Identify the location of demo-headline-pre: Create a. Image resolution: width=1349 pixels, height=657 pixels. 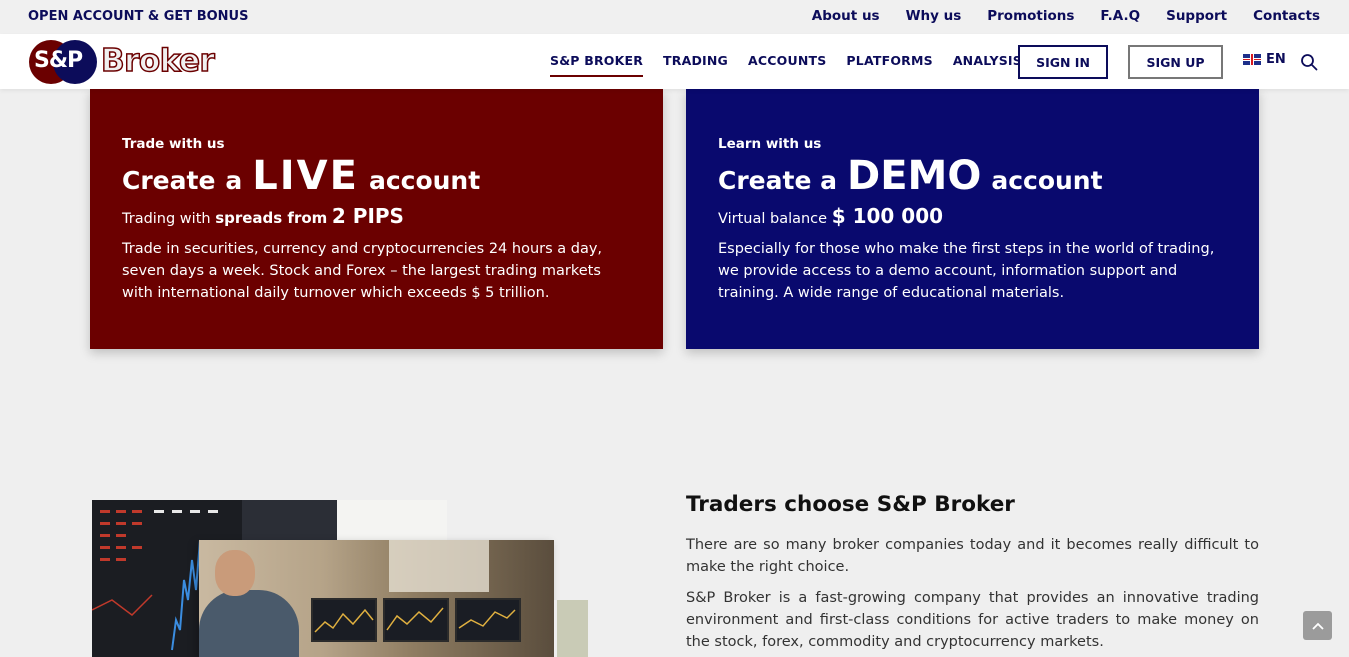
(777, 180).